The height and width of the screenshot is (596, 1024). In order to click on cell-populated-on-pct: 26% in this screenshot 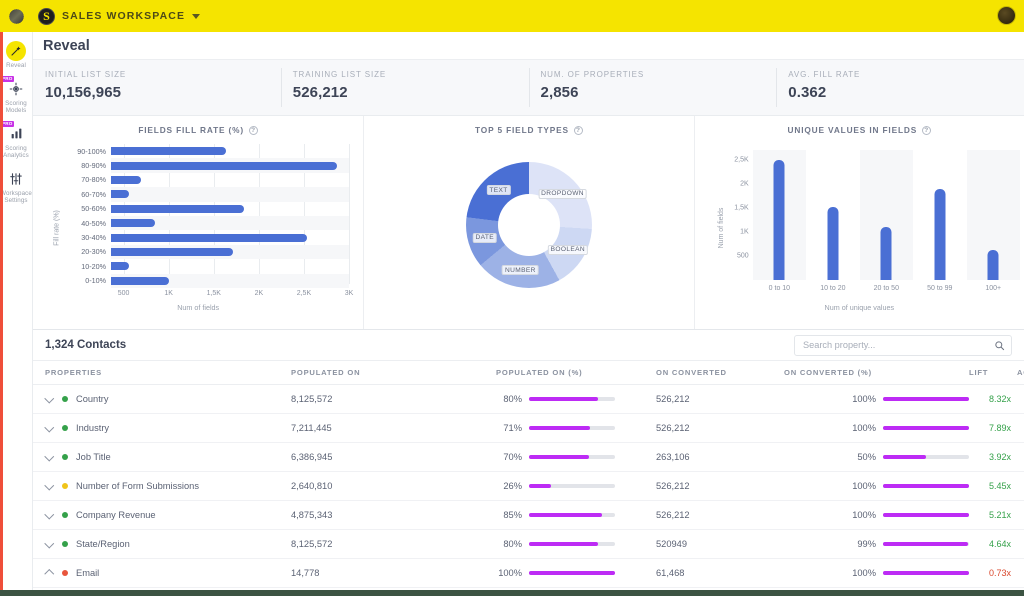, I will do `click(576, 486)`.